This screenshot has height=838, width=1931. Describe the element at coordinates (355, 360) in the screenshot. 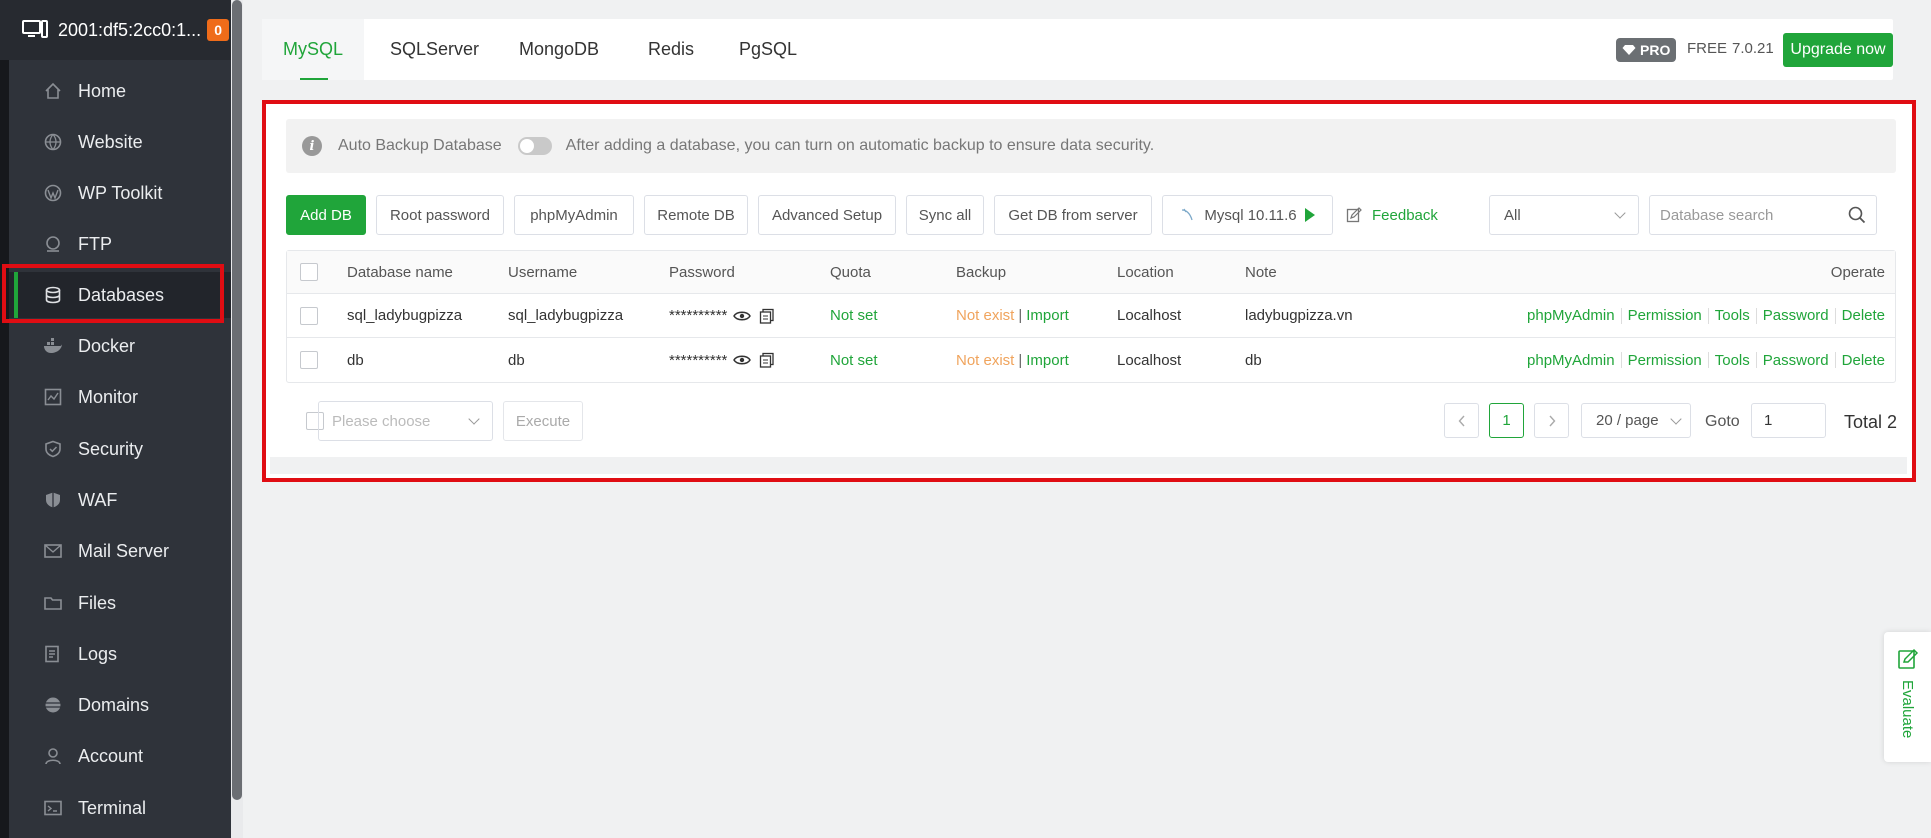

I see `database-name: db` at that location.